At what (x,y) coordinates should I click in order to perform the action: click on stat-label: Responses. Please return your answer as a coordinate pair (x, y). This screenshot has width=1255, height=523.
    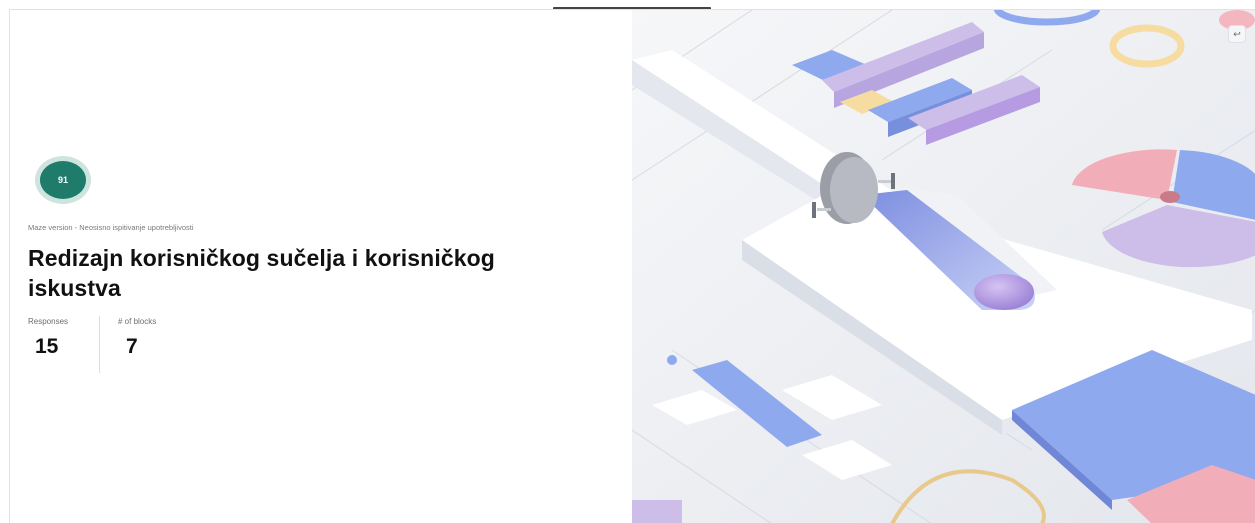
    Looking at the image, I should click on (48, 321).